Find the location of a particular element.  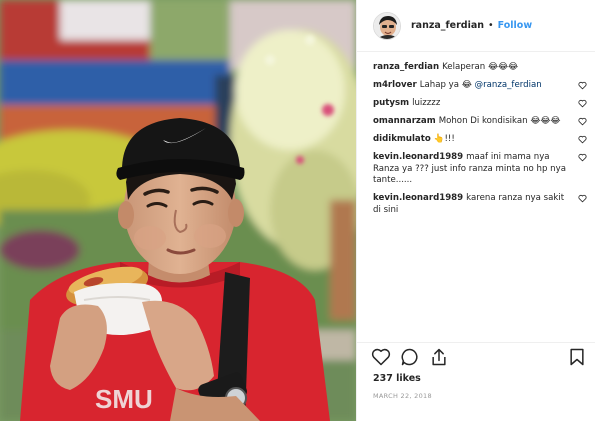

heart-icon is located at coordinates (381, 357).